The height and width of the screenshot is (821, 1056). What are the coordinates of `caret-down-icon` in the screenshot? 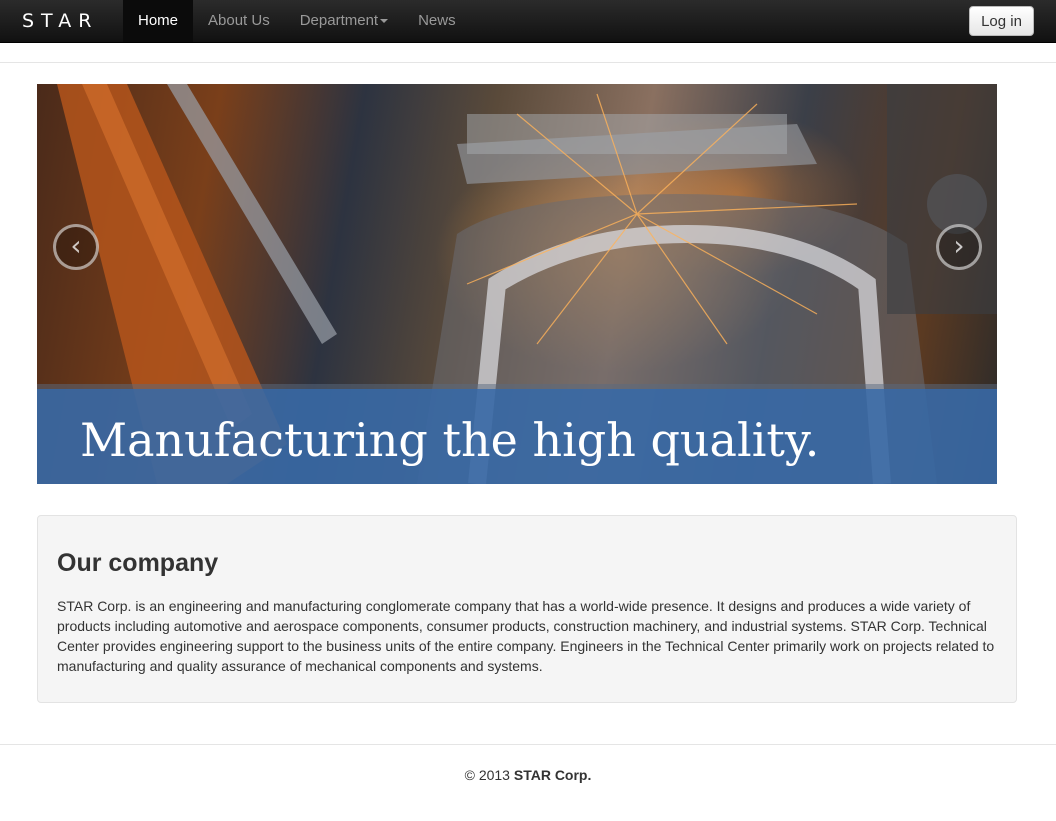 It's located at (384, 21).